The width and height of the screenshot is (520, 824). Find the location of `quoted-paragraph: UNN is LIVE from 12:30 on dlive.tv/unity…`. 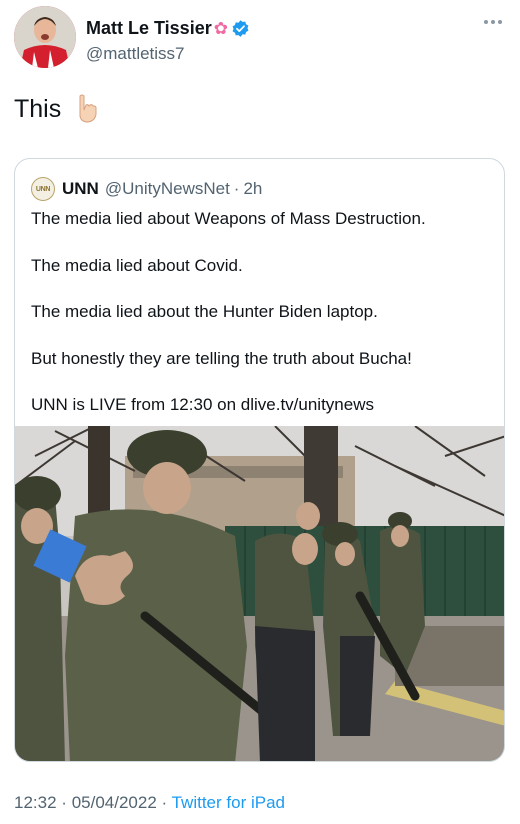

quoted-paragraph: UNN is LIVE from 12:30 on dlive.tv/unity… is located at coordinates (202, 404).